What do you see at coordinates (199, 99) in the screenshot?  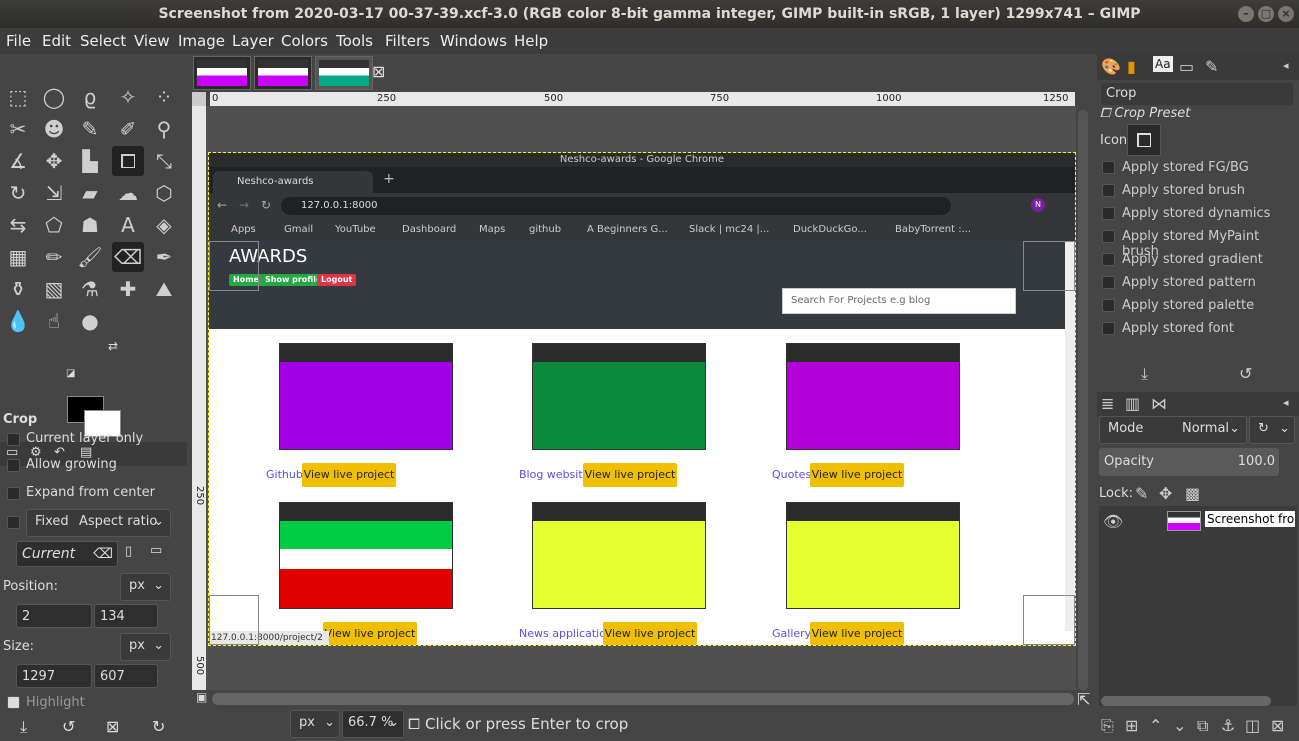 I see `ruler-corner` at bounding box center [199, 99].